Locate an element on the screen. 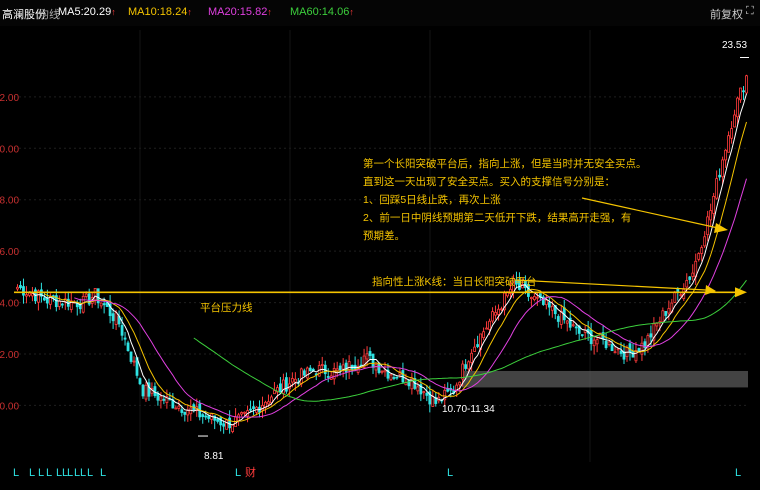 Image resolution: width=760 pixels, height=490 pixels. explain-arrow-head is located at coordinates (721, 228).